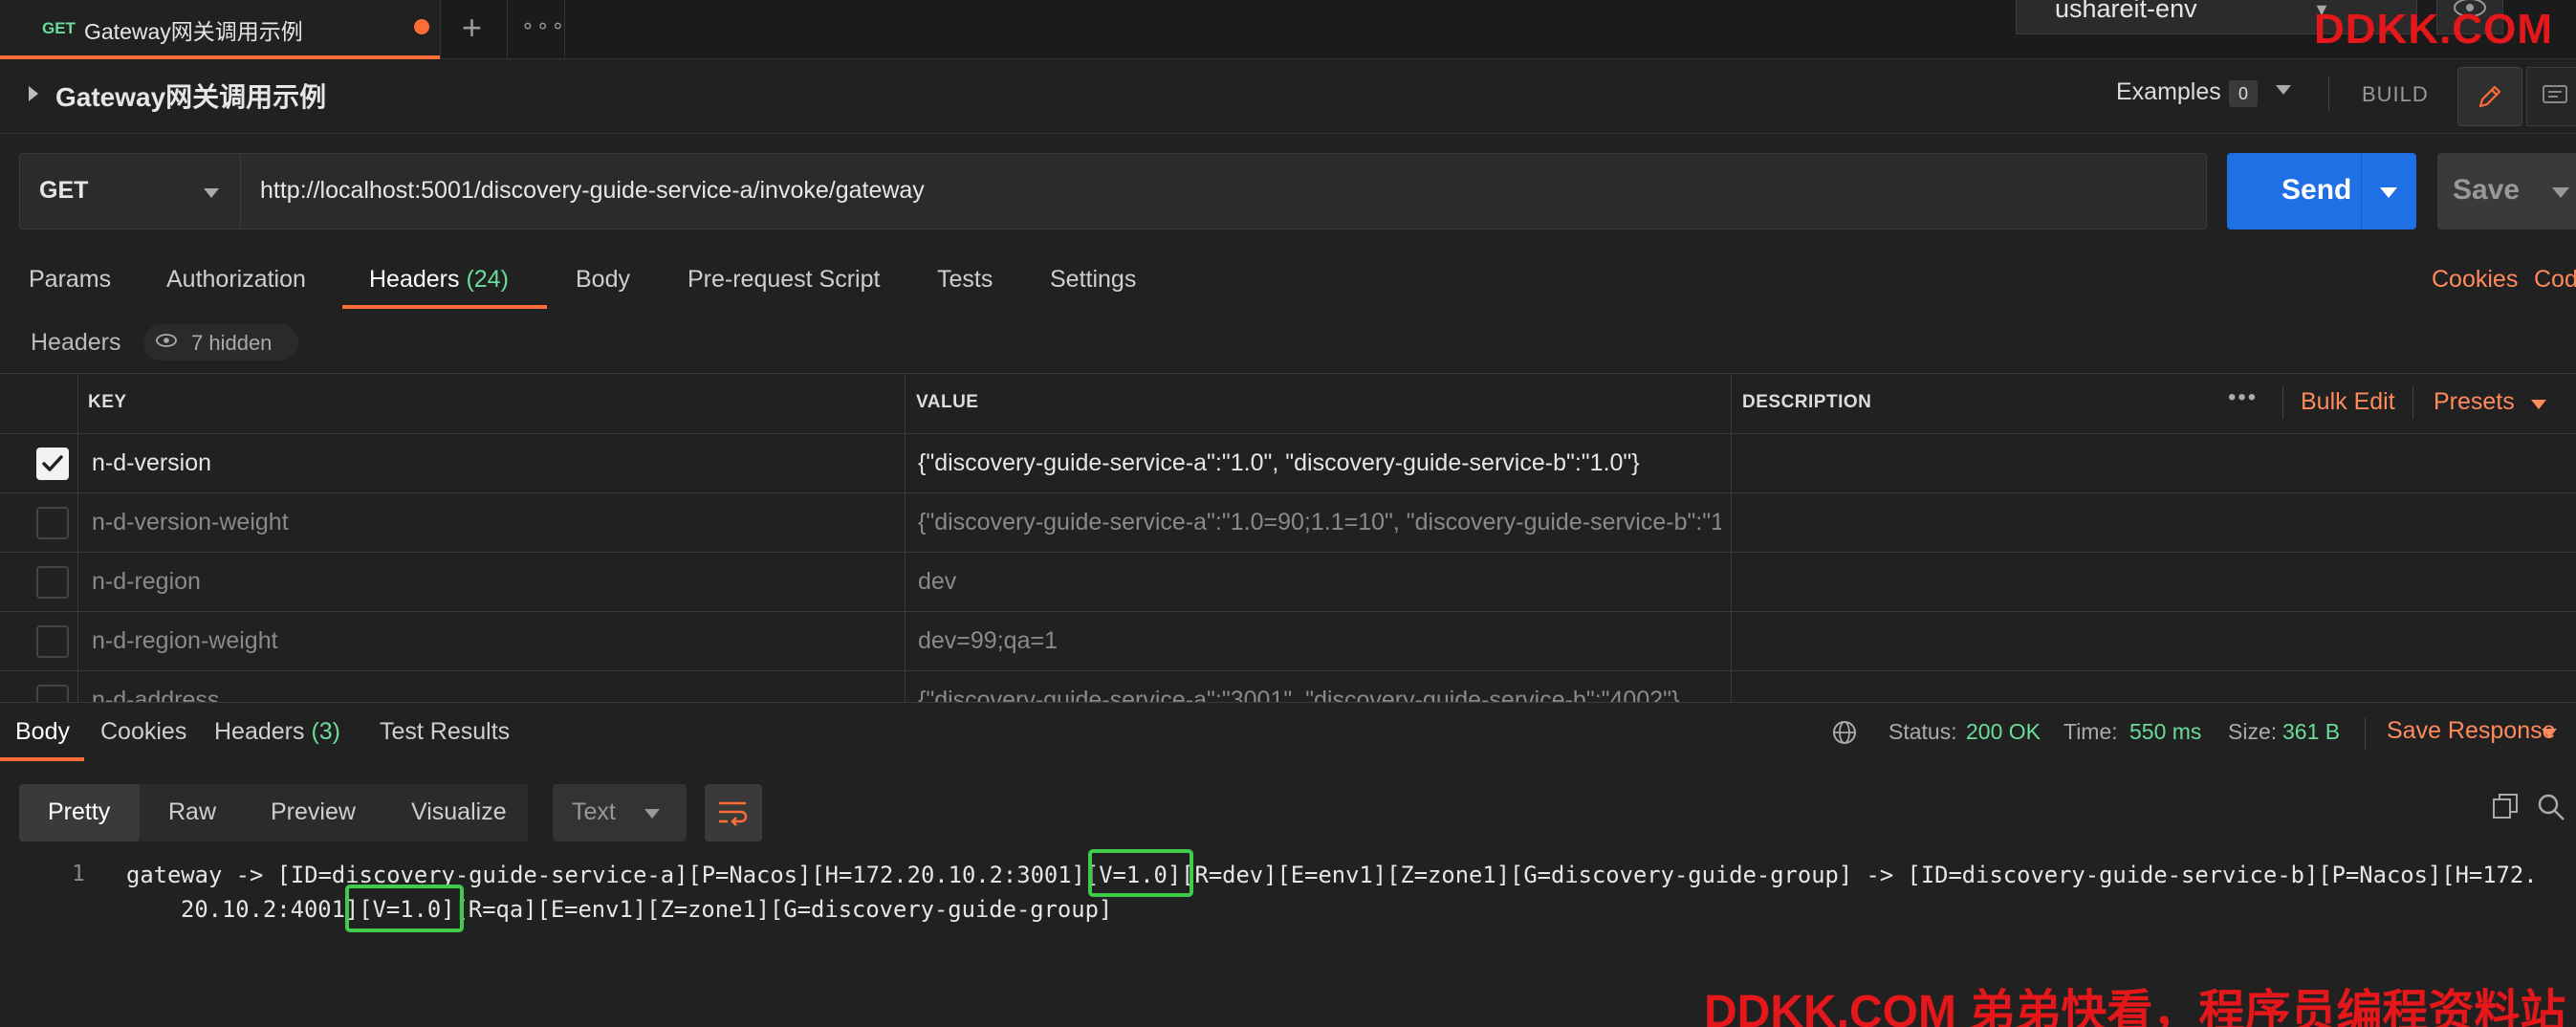 The height and width of the screenshot is (1027, 2576). I want to click on caret-right-icon, so click(33, 94).